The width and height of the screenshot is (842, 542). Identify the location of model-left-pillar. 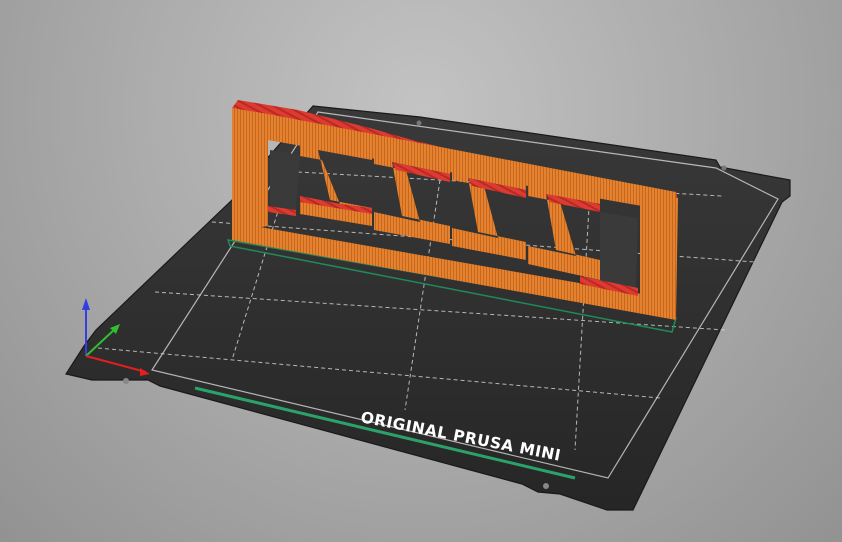
(250, 170).